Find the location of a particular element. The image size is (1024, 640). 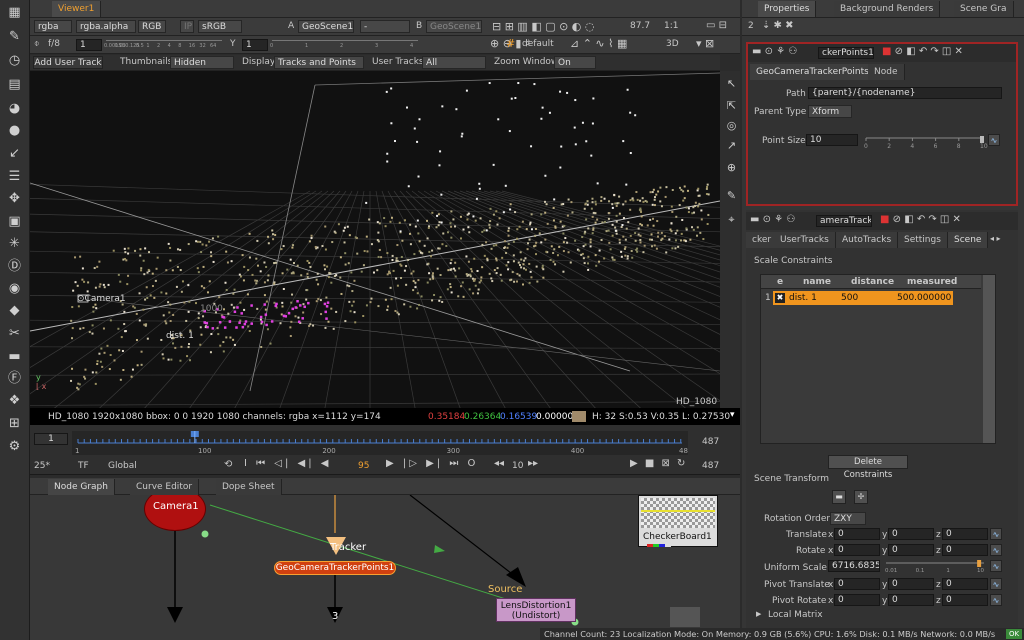

fps-dropdown: 25* is located at coordinates (42, 466).